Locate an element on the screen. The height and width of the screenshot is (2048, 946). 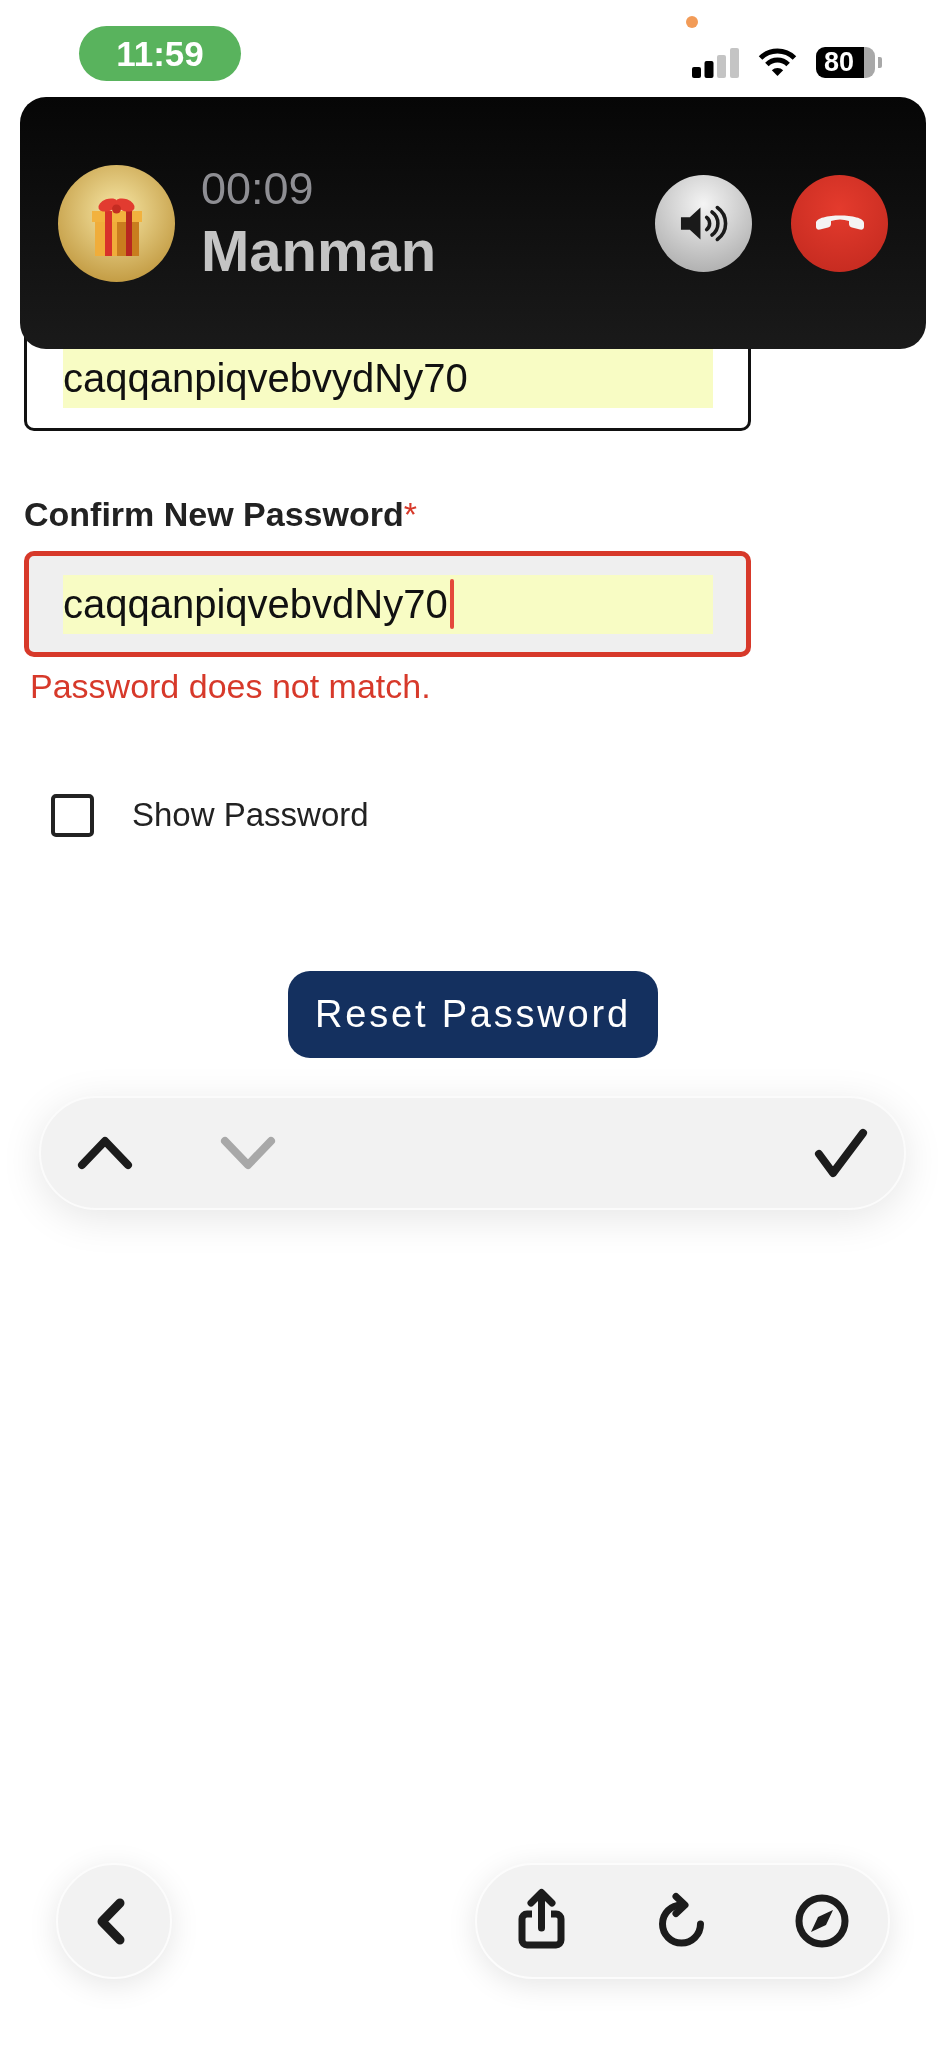
field-label: Confirm New Password is located at coordinates (214, 514).